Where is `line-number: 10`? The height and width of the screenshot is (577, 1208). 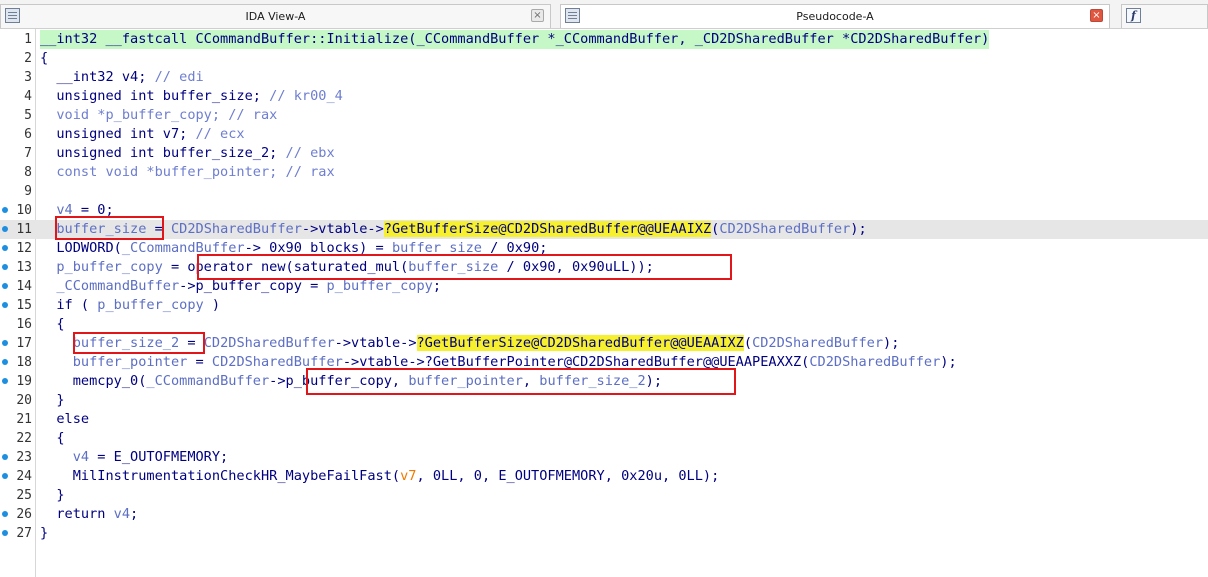
line-number: 10 is located at coordinates (24, 210).